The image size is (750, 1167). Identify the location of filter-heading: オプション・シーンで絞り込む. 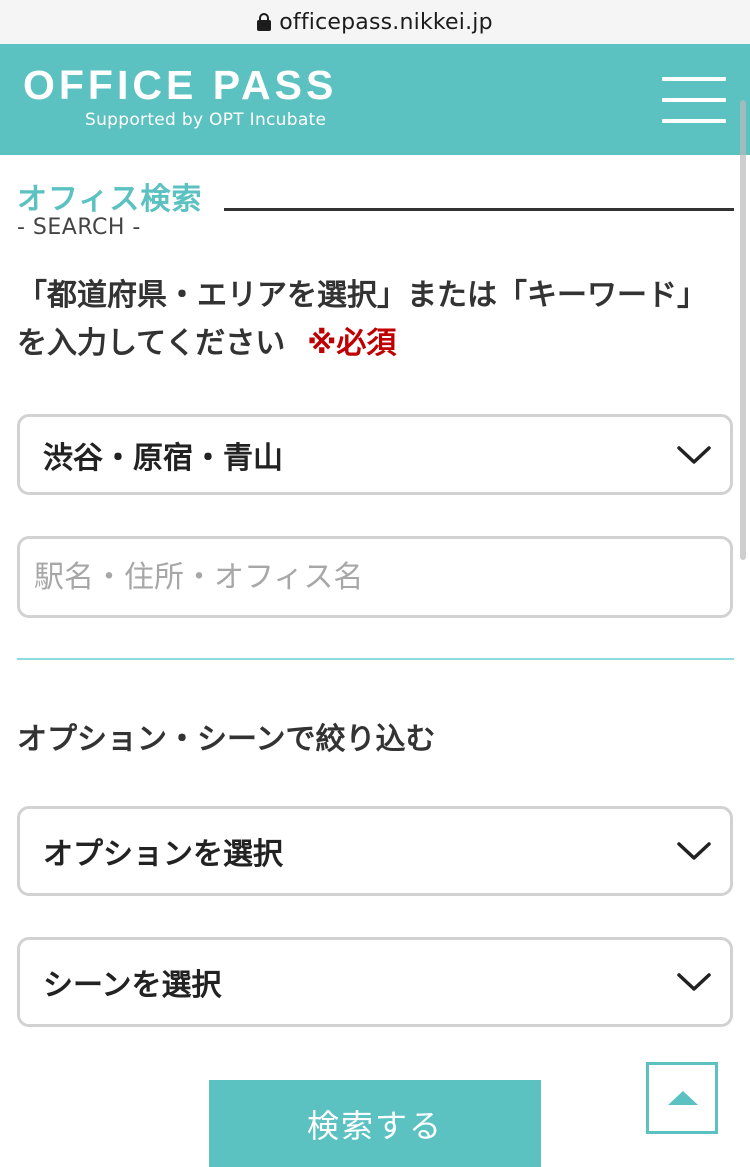
(226, 739).